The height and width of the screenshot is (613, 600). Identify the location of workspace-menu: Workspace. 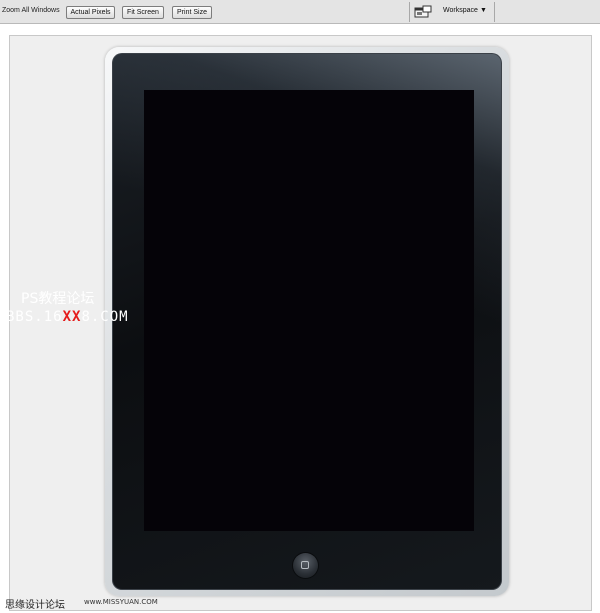
(460, 10).